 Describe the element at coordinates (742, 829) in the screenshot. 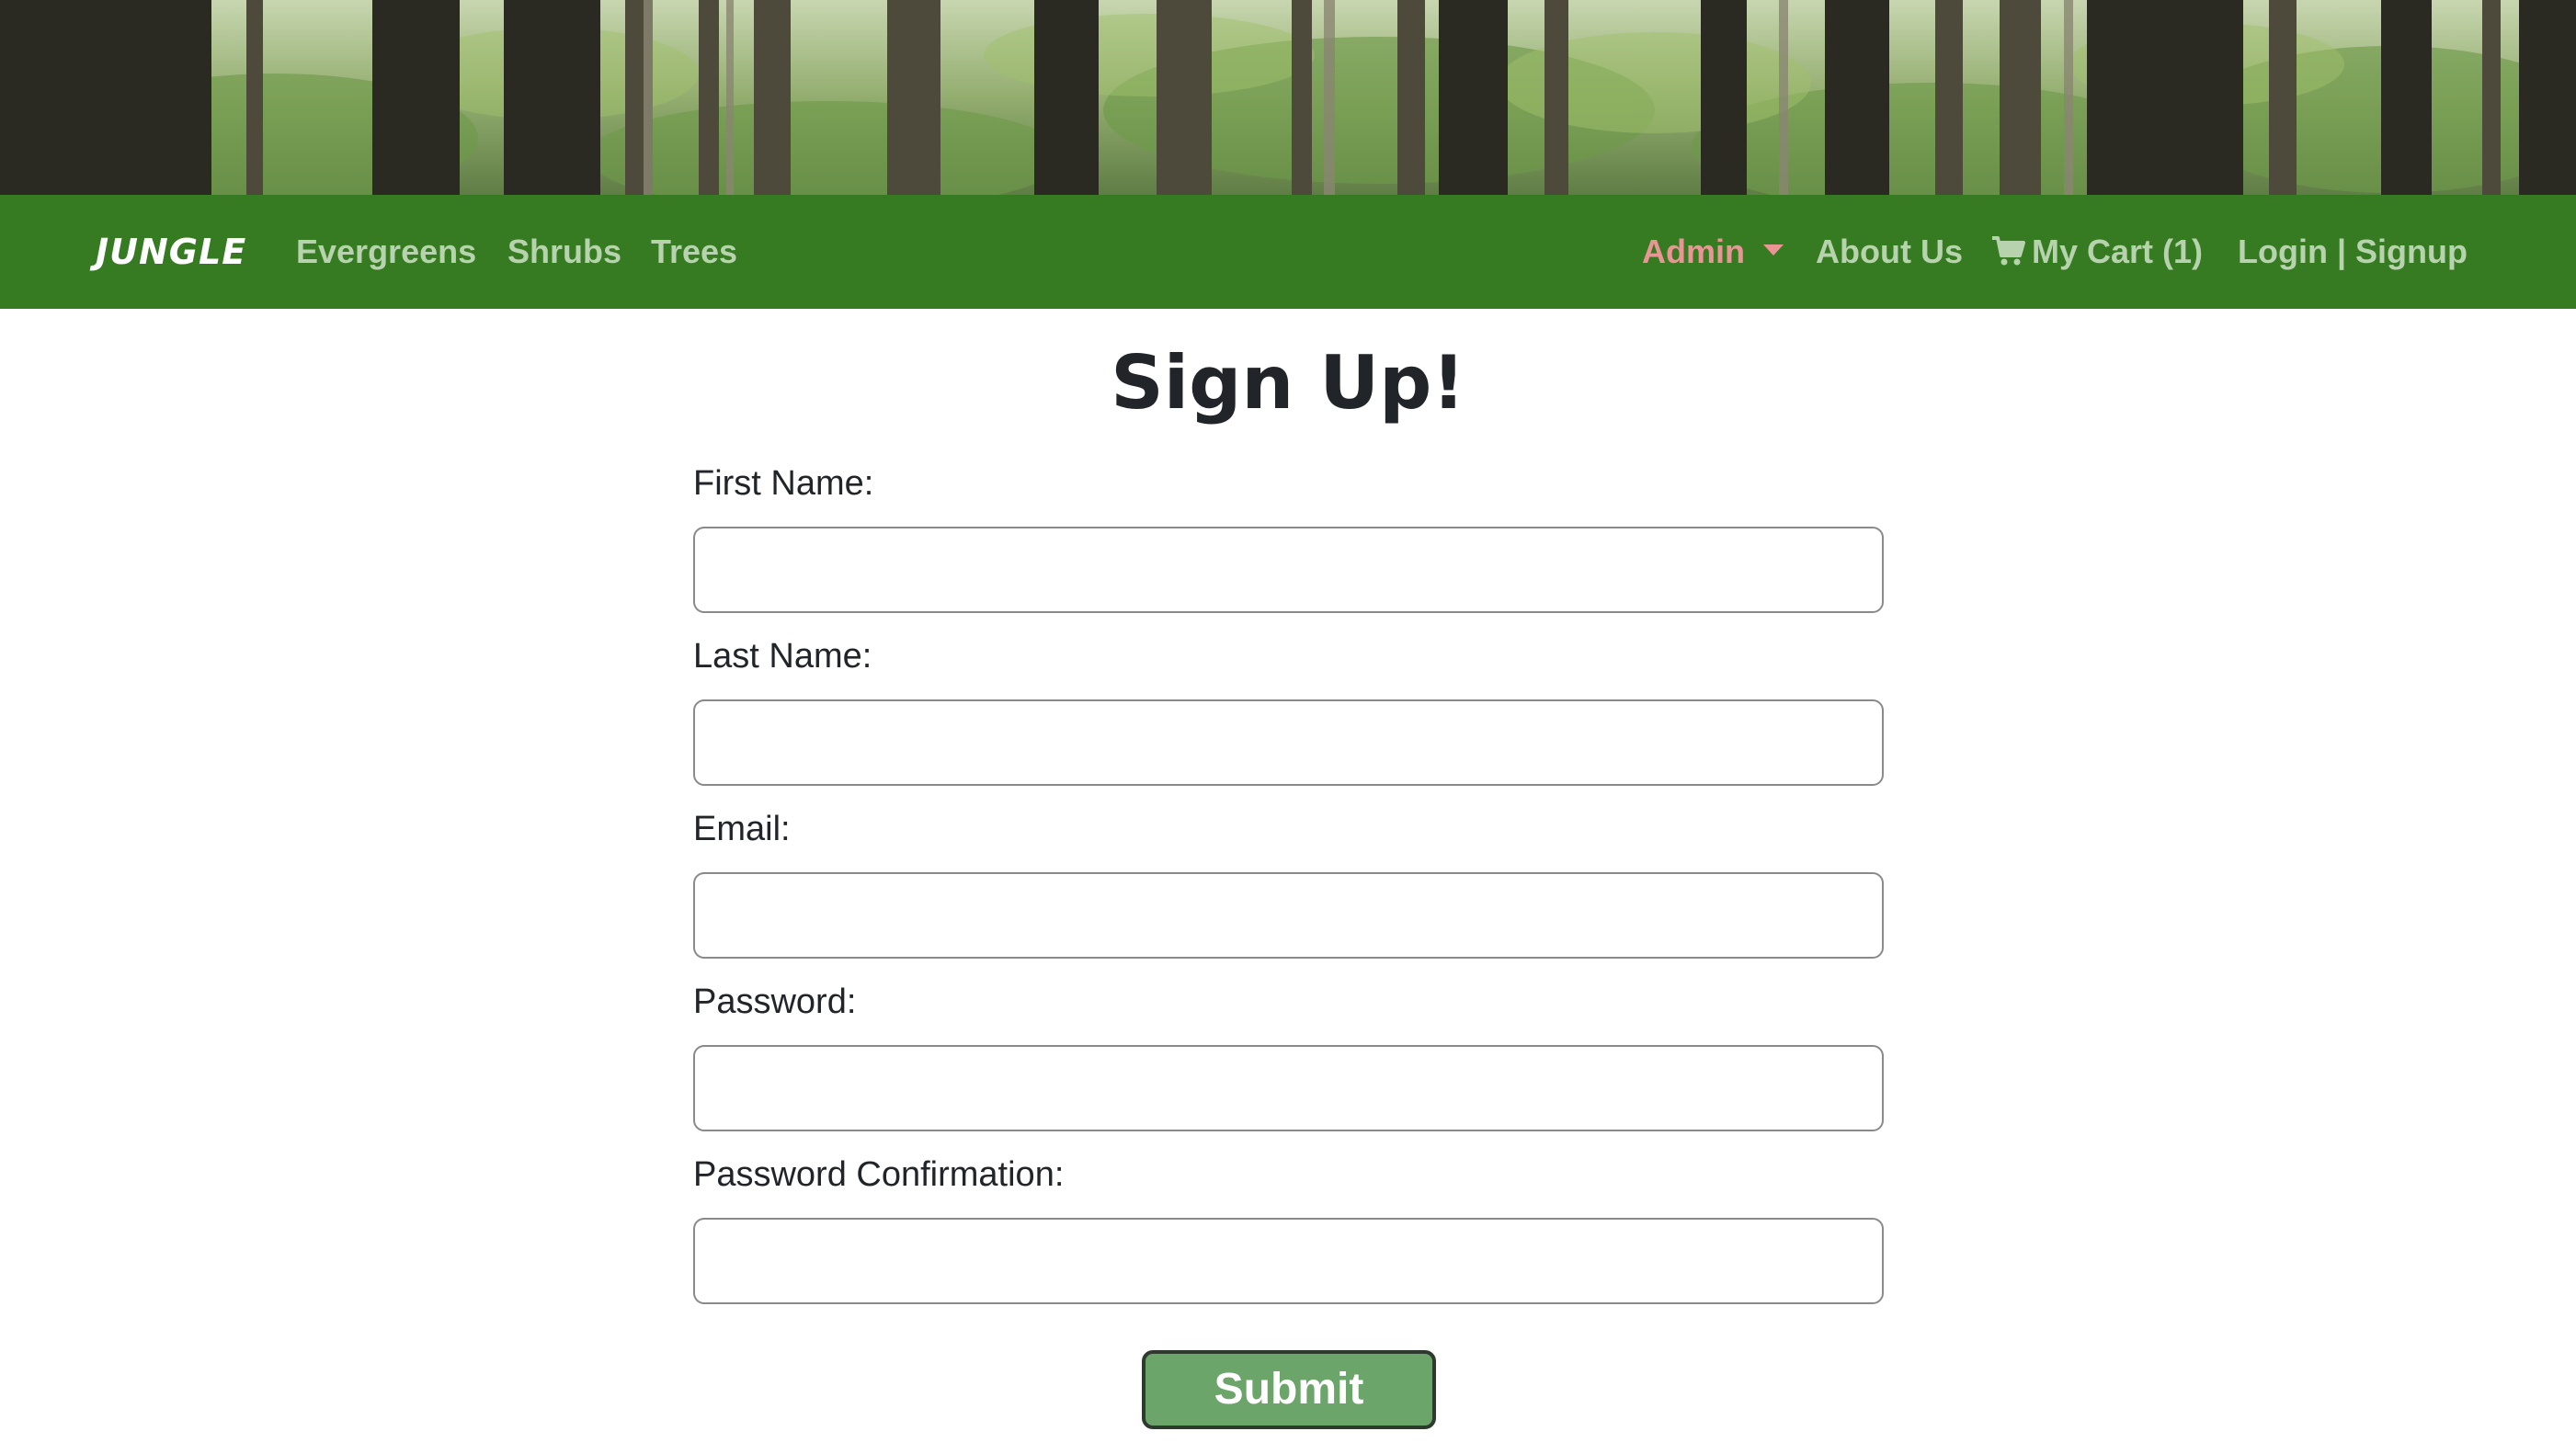

I see `email-label: Email:` at that location.